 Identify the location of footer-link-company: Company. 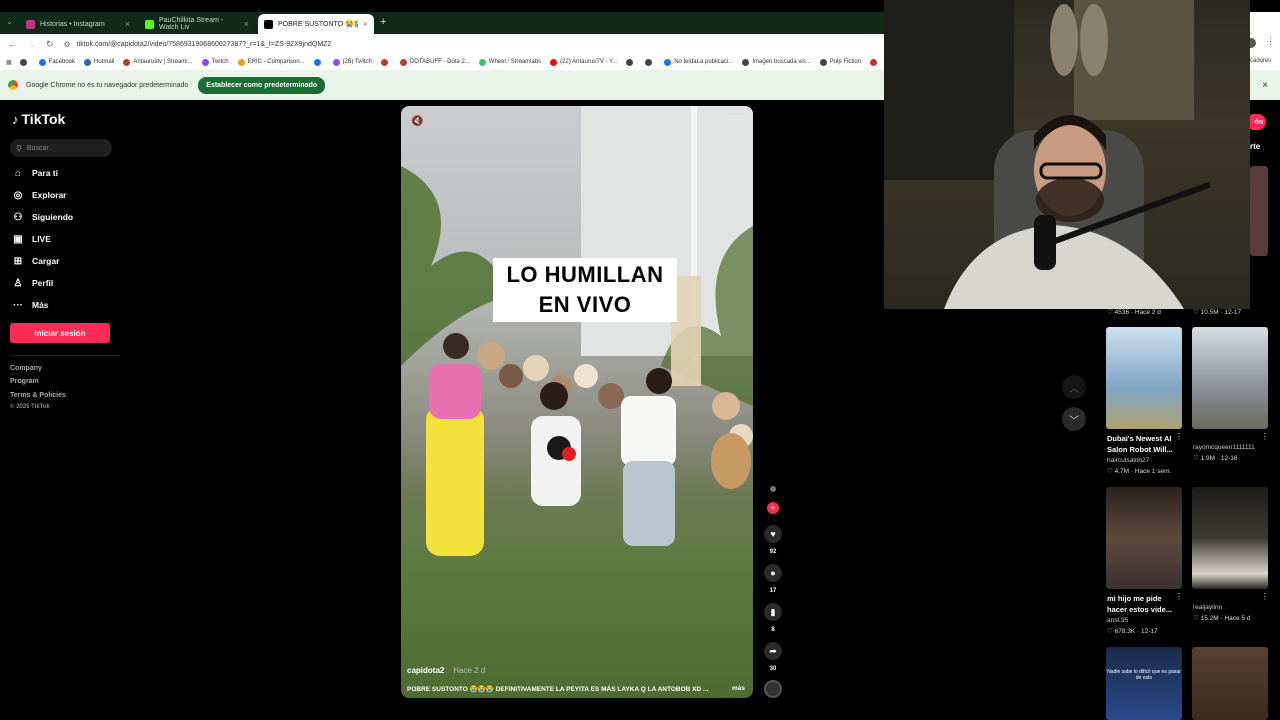
(26, 368).